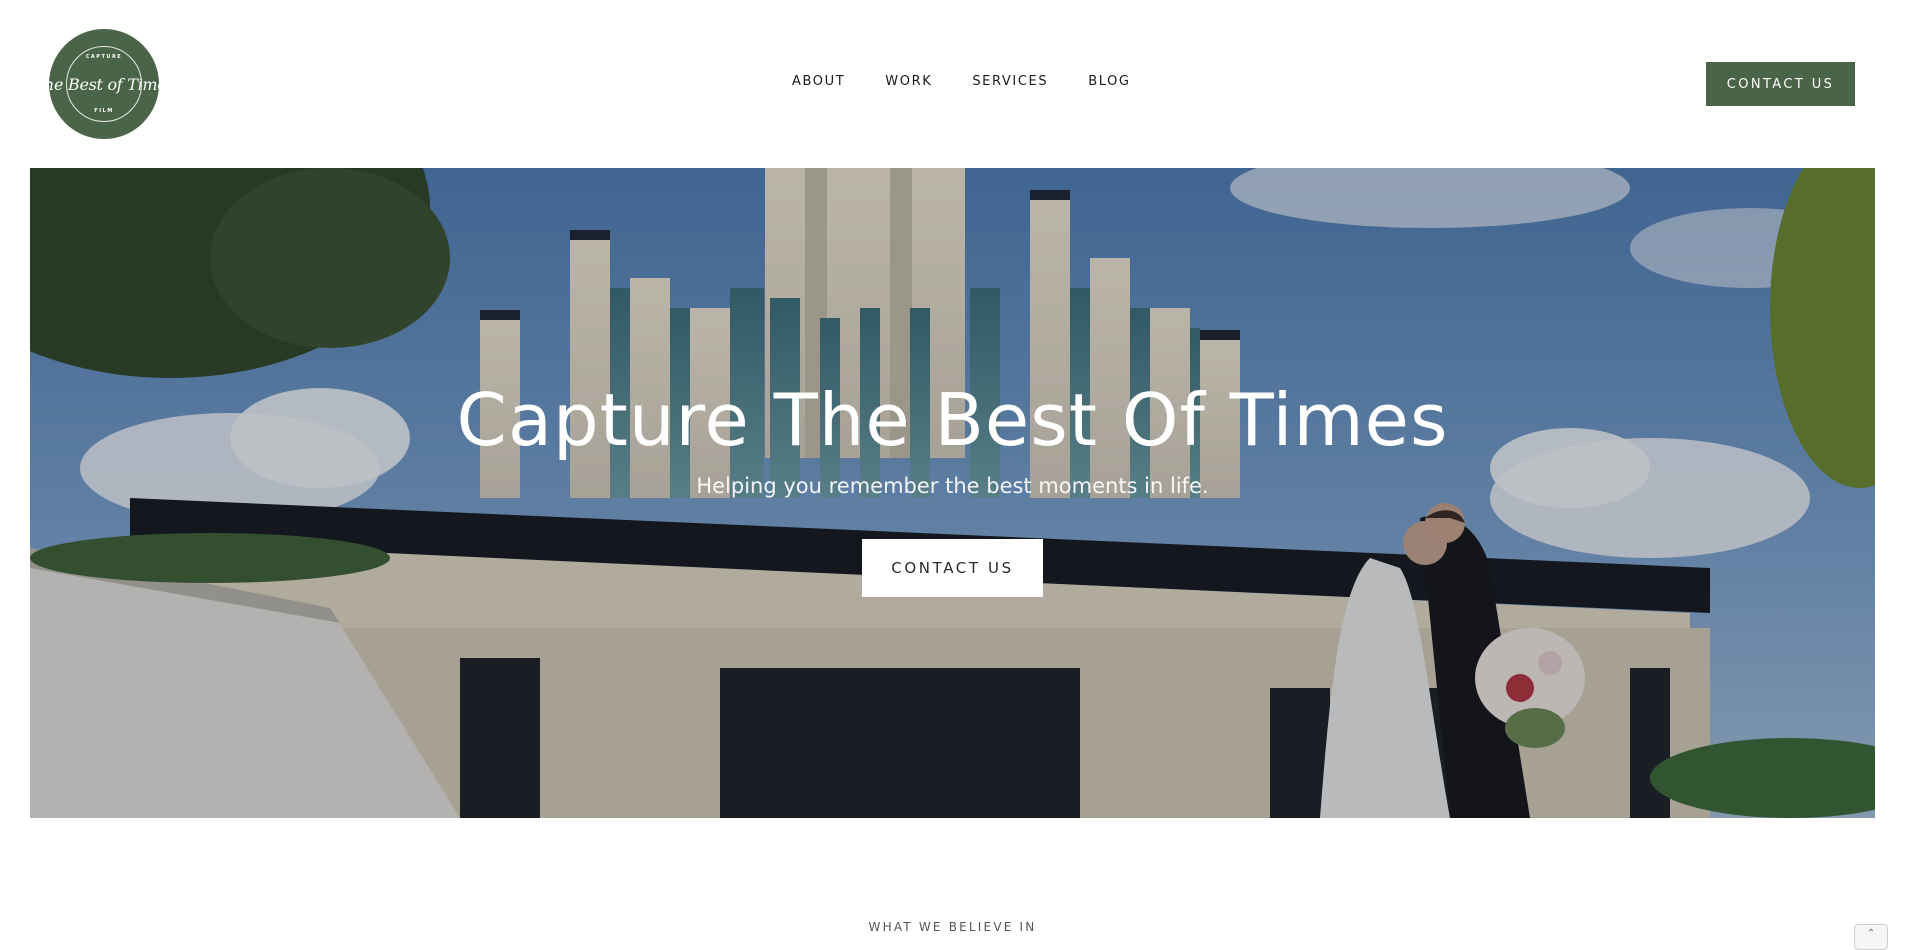 Image resolution: width=1905 pixels, height=950 pixels. I want to click on logo-script-text: The Best of Times, so click(104, 84).